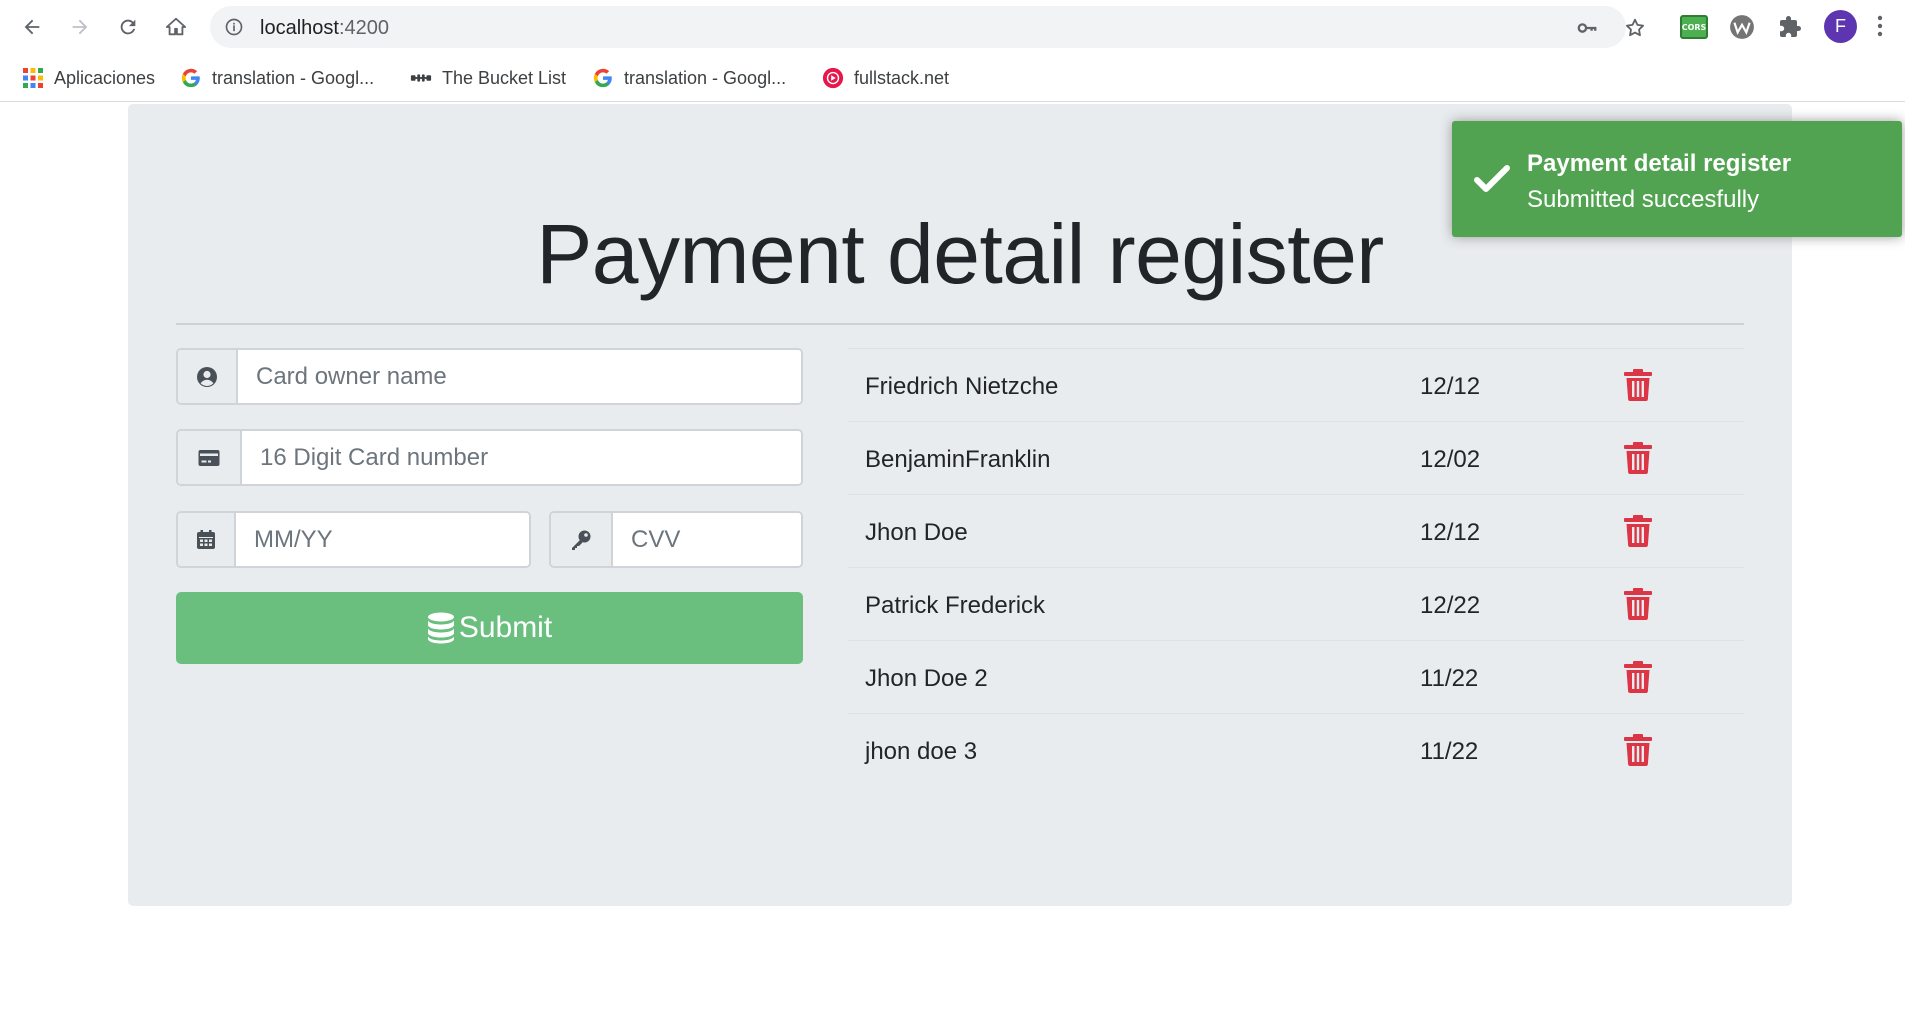 The height and width of the screenshot is (1016, 1905). Describe the element at coordinates (921, 751) in the screenshot. I see `card-owner-cell: jhon doe 3` at that location.